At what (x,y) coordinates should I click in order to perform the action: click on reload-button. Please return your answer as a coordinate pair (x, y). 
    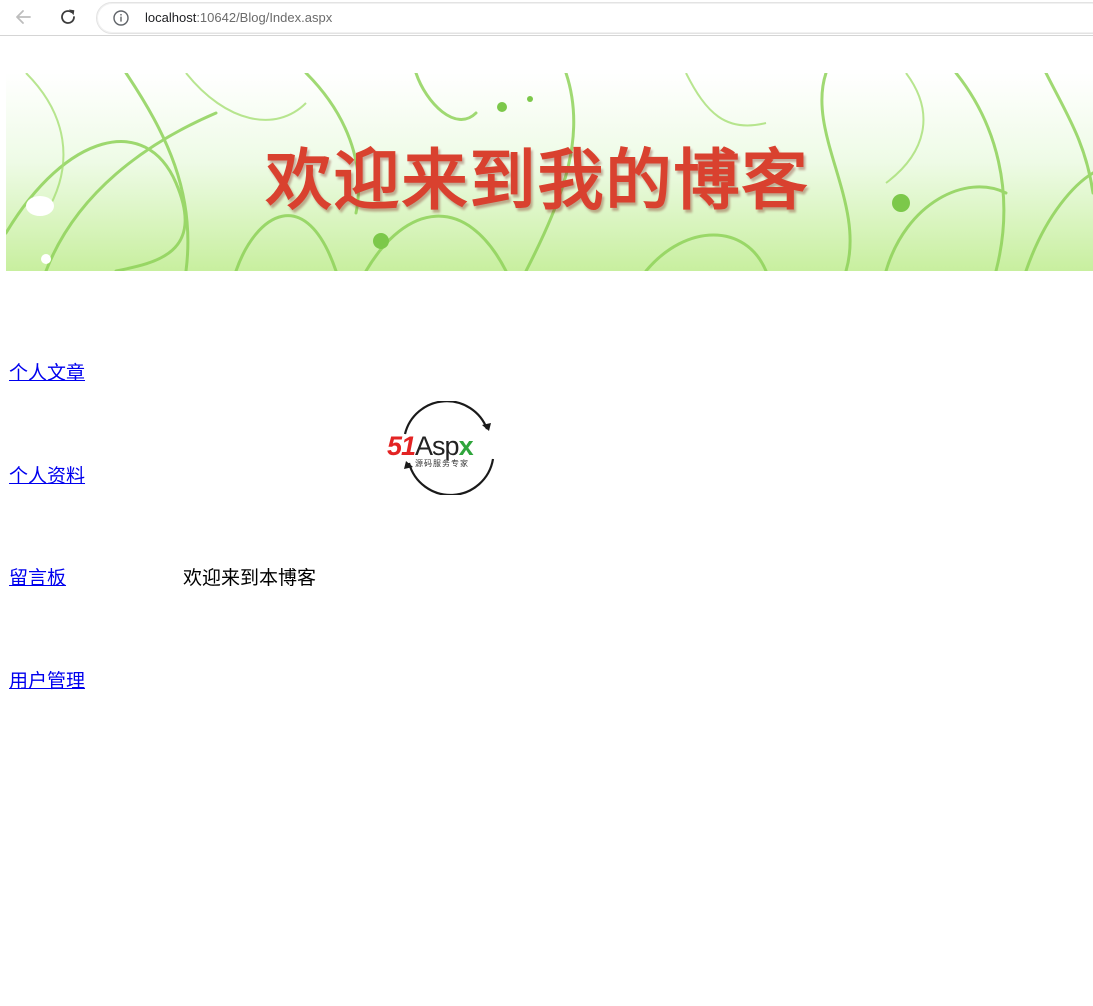
    Looking at the image, I should click on (68, 17).